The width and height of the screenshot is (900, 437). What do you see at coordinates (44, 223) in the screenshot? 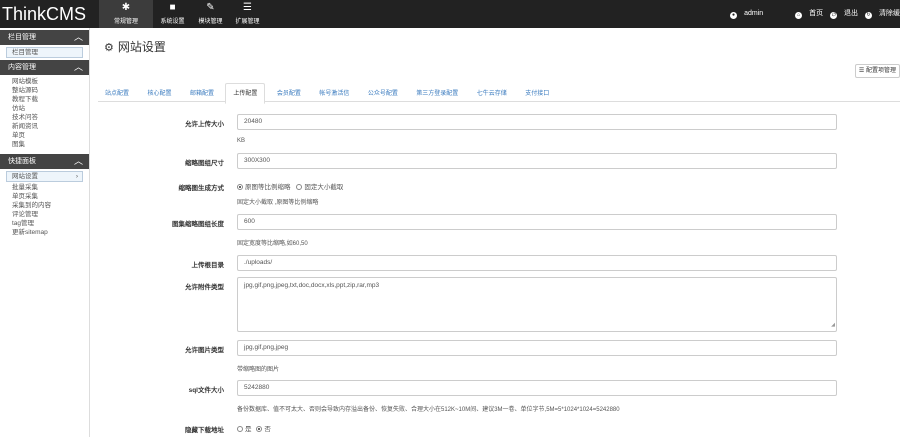
I see `sidebar-item-tags: tag管理` at bounding box center [44, 223].